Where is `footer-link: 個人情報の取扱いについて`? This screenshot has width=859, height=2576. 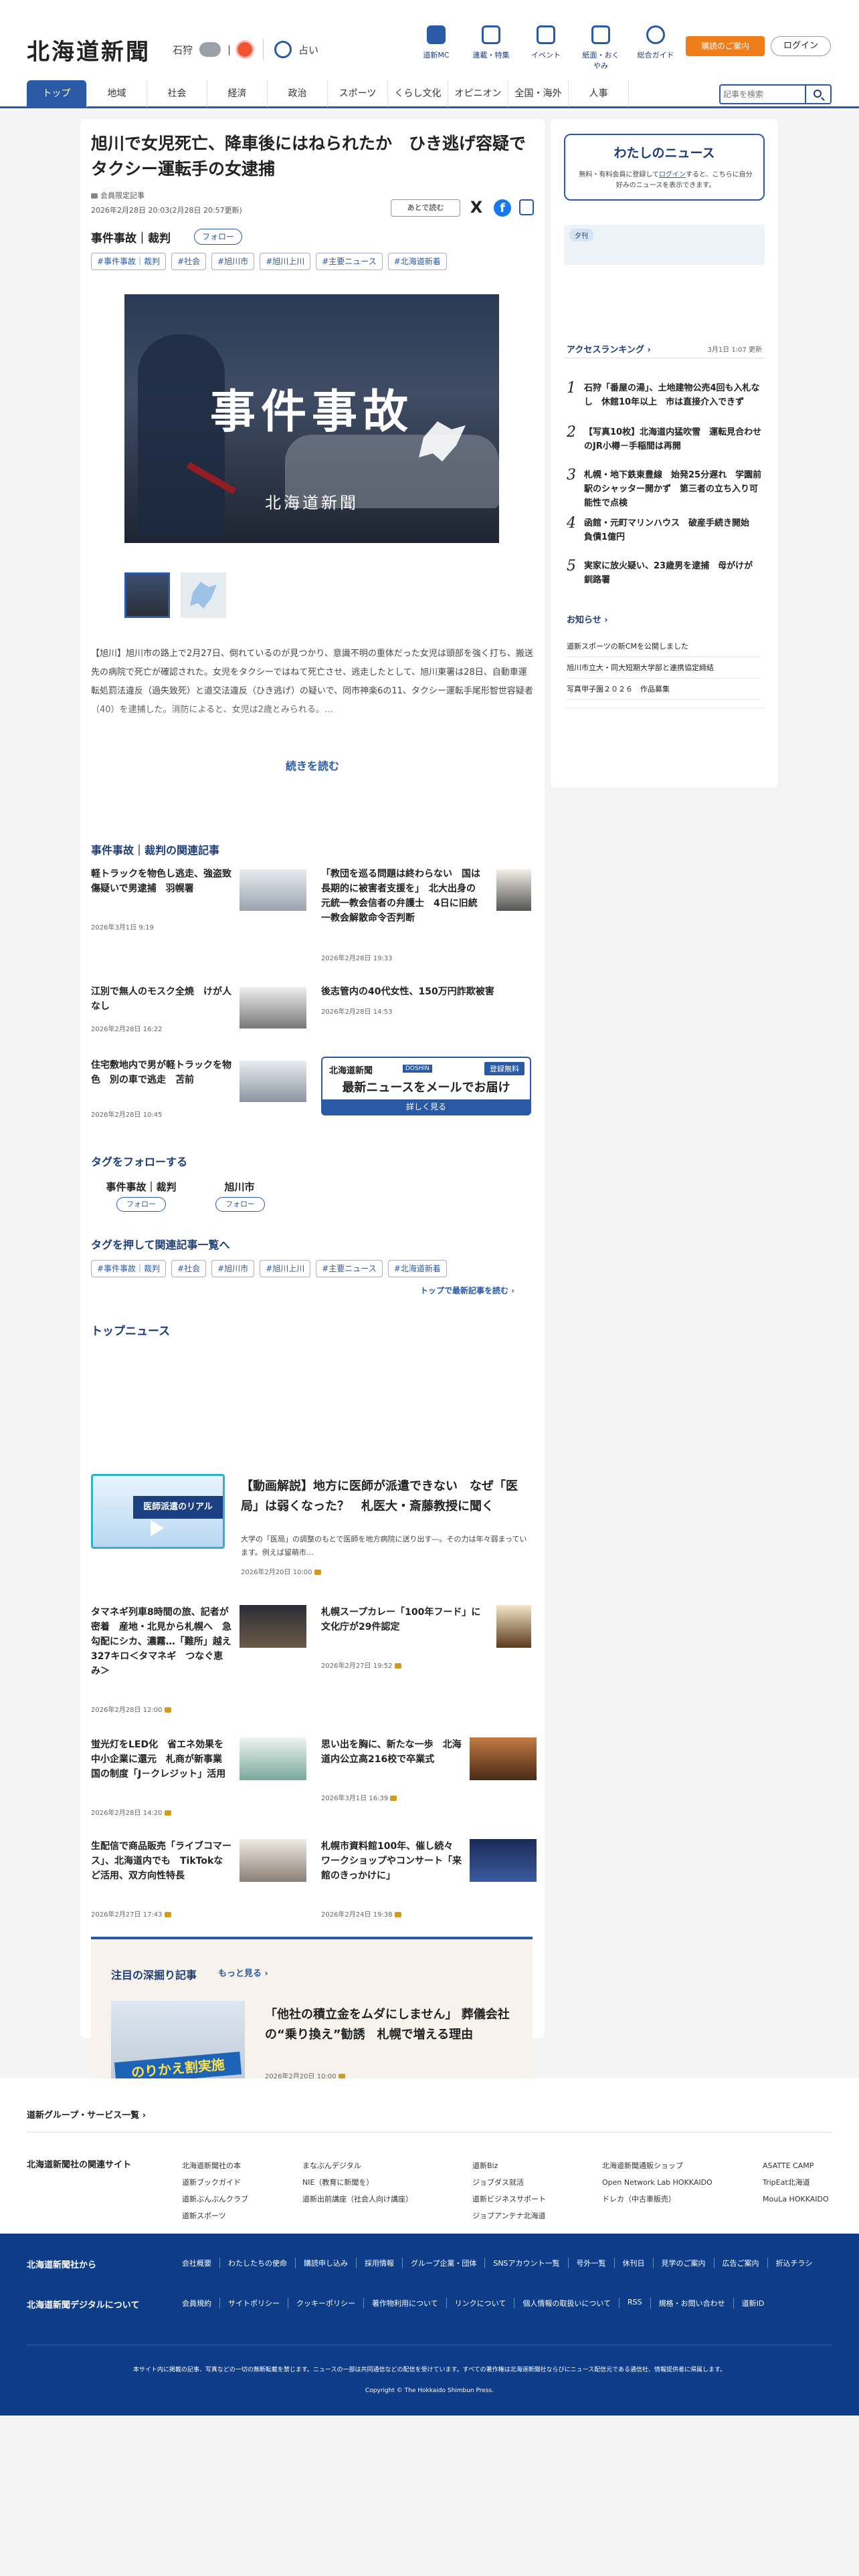
footer-link: 個人情報の取扱いについて is located at coordinates (567, 2303).